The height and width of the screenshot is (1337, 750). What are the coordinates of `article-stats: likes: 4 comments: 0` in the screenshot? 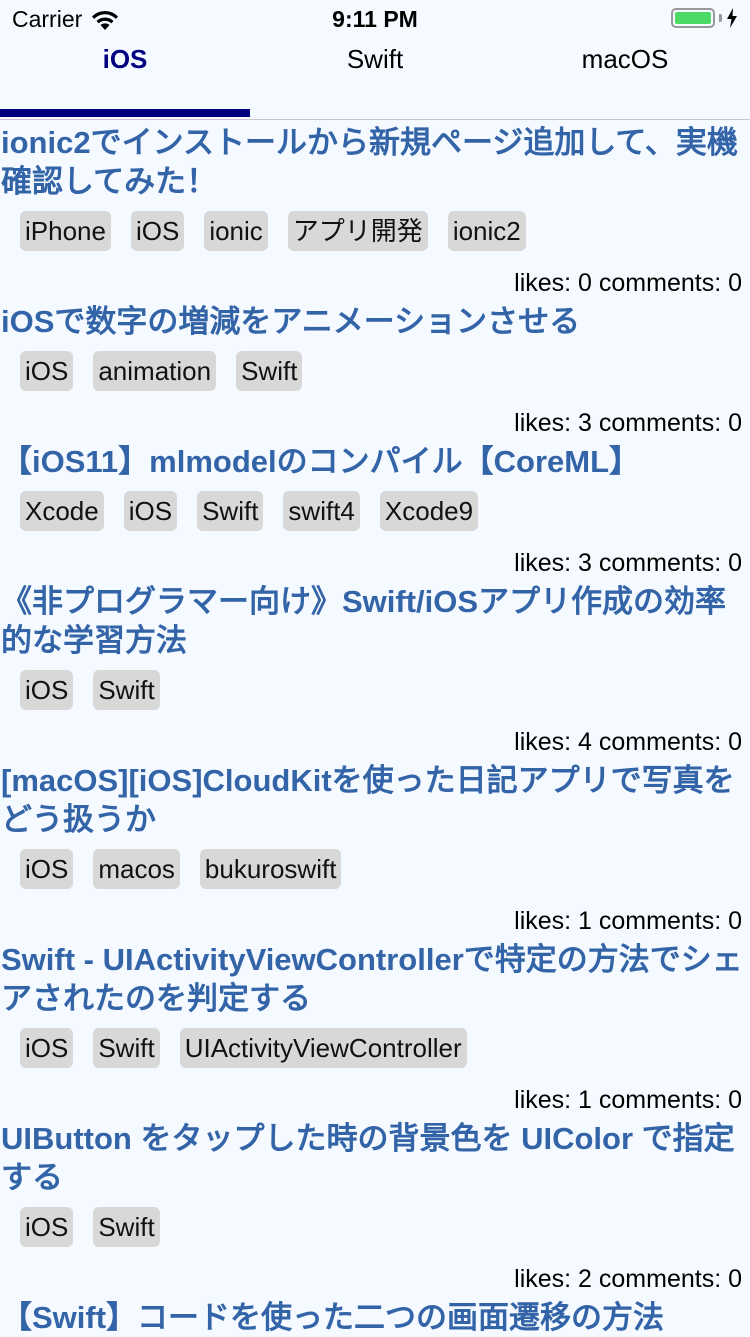 It's located at (628, 742).